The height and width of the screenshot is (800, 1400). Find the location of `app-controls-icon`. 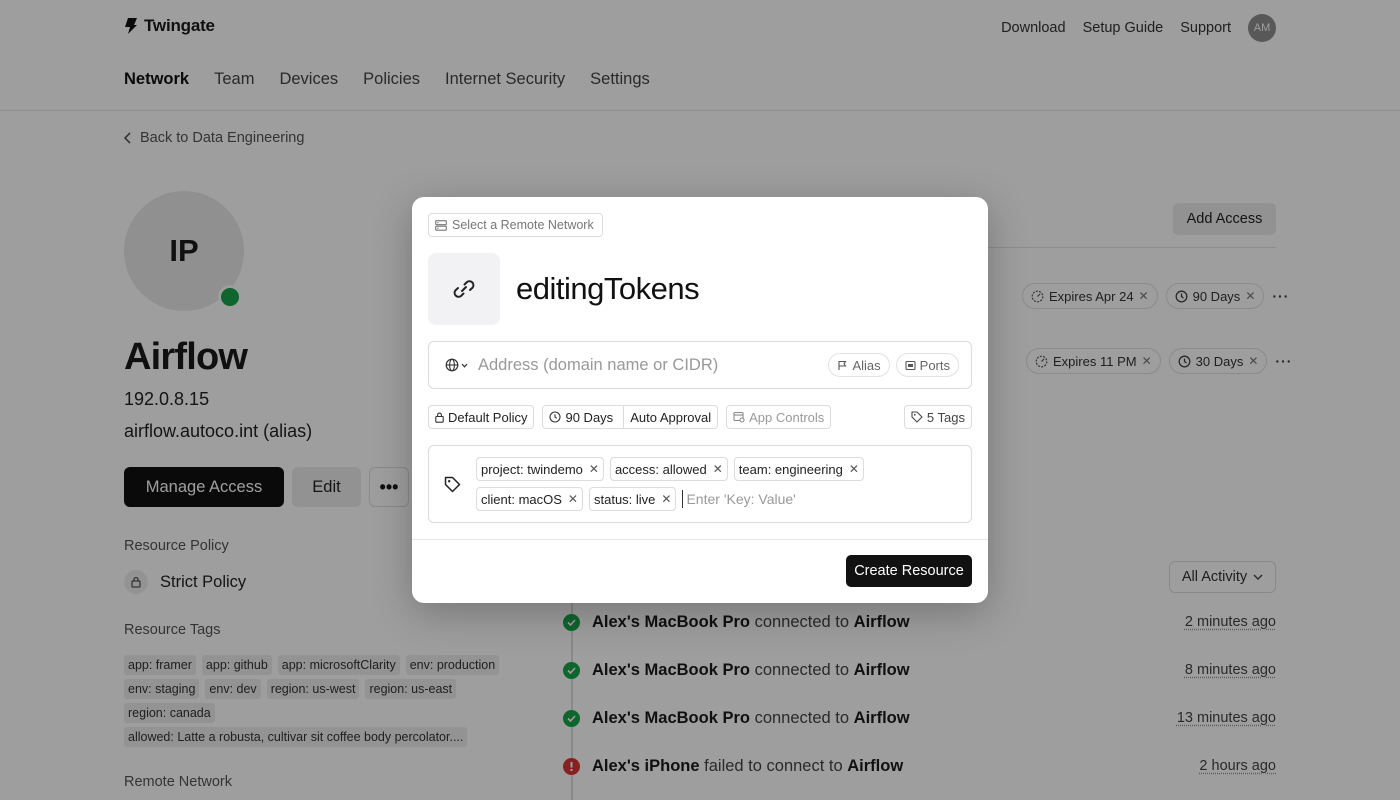

app-controls-icon is located at coordinates (739, 417).